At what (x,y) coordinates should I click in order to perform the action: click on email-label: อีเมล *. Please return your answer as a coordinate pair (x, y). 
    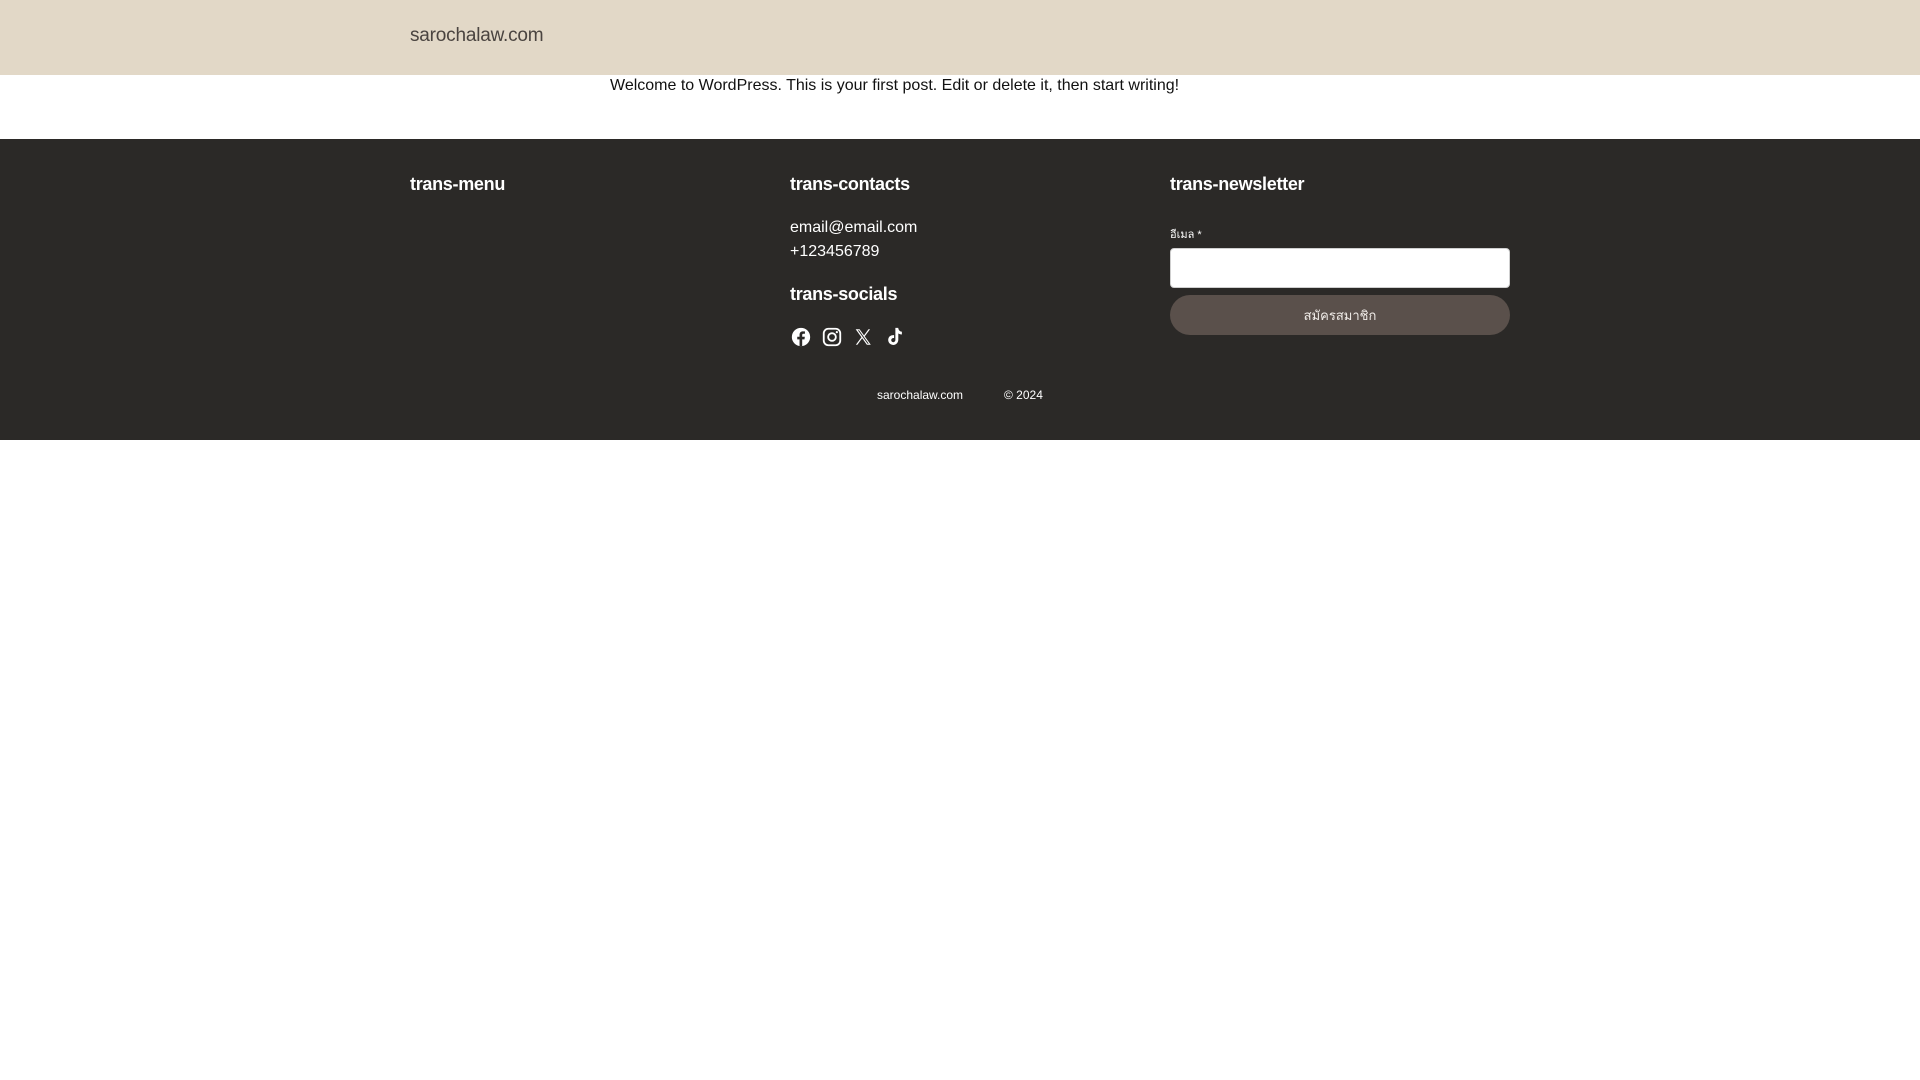
    Looking at the image, I should click on (1186, 235).